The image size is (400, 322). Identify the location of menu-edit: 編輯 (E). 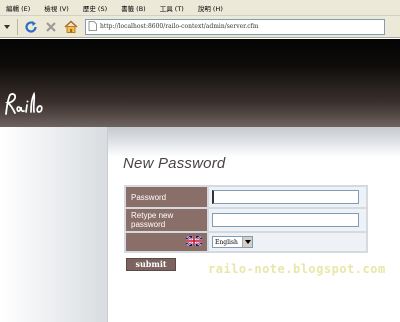
(18, 8).